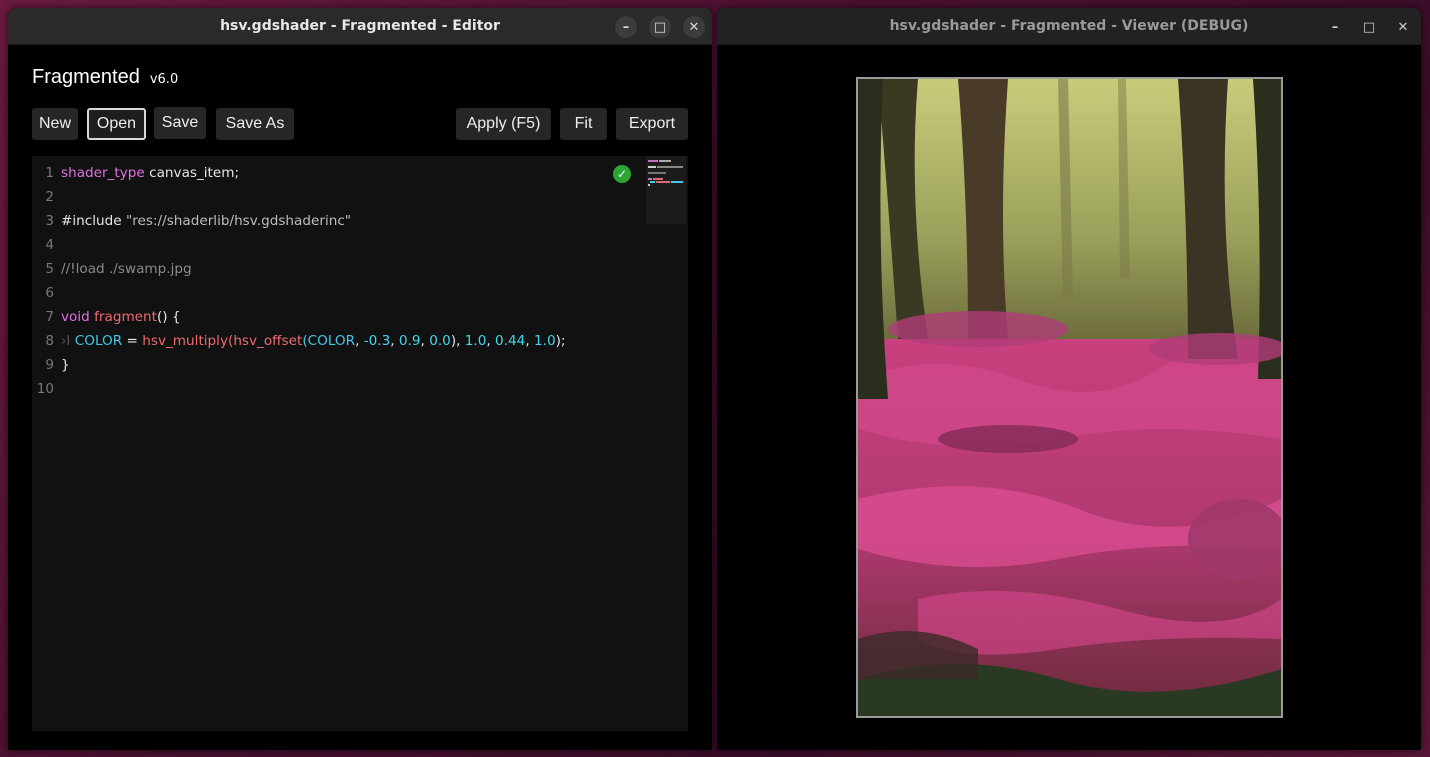 This screenshot has width=1430, height=757. What do you see at coordinates (299, 391) in the screenshot?
I see `code-line: 10` at bounding box center [299, 391].